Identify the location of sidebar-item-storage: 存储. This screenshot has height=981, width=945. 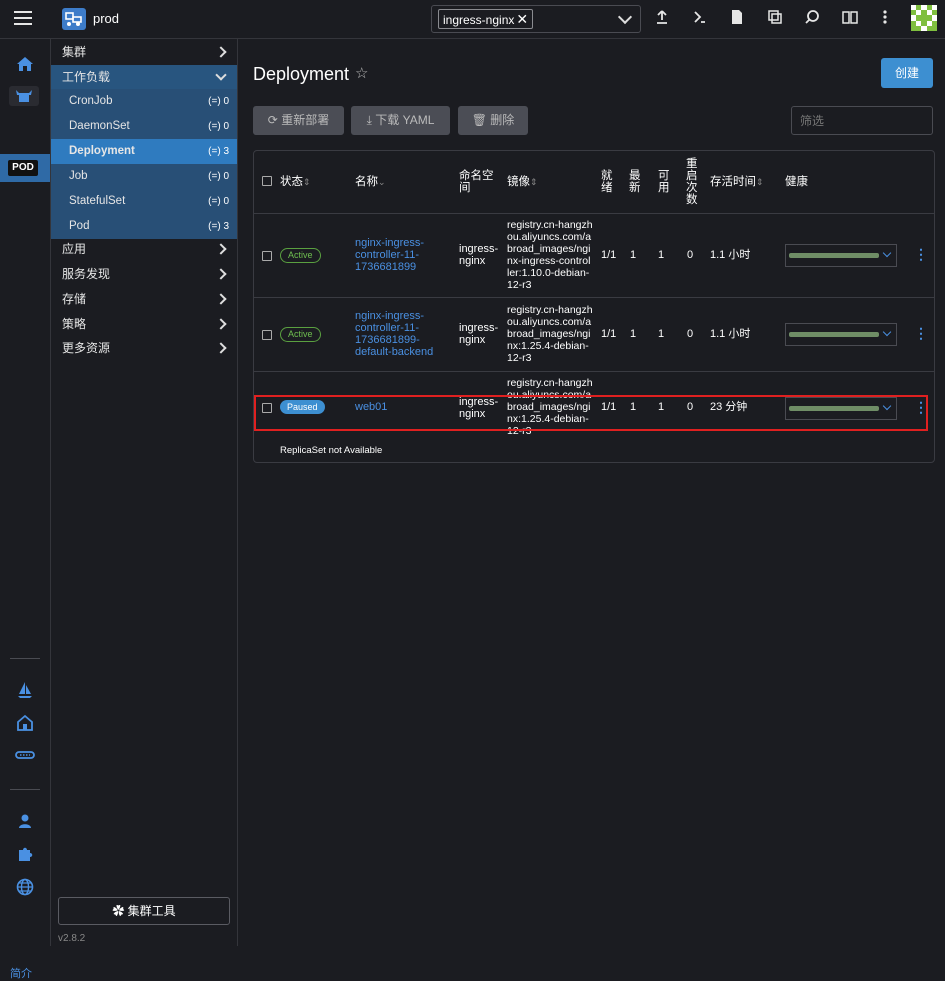
(144, 299).